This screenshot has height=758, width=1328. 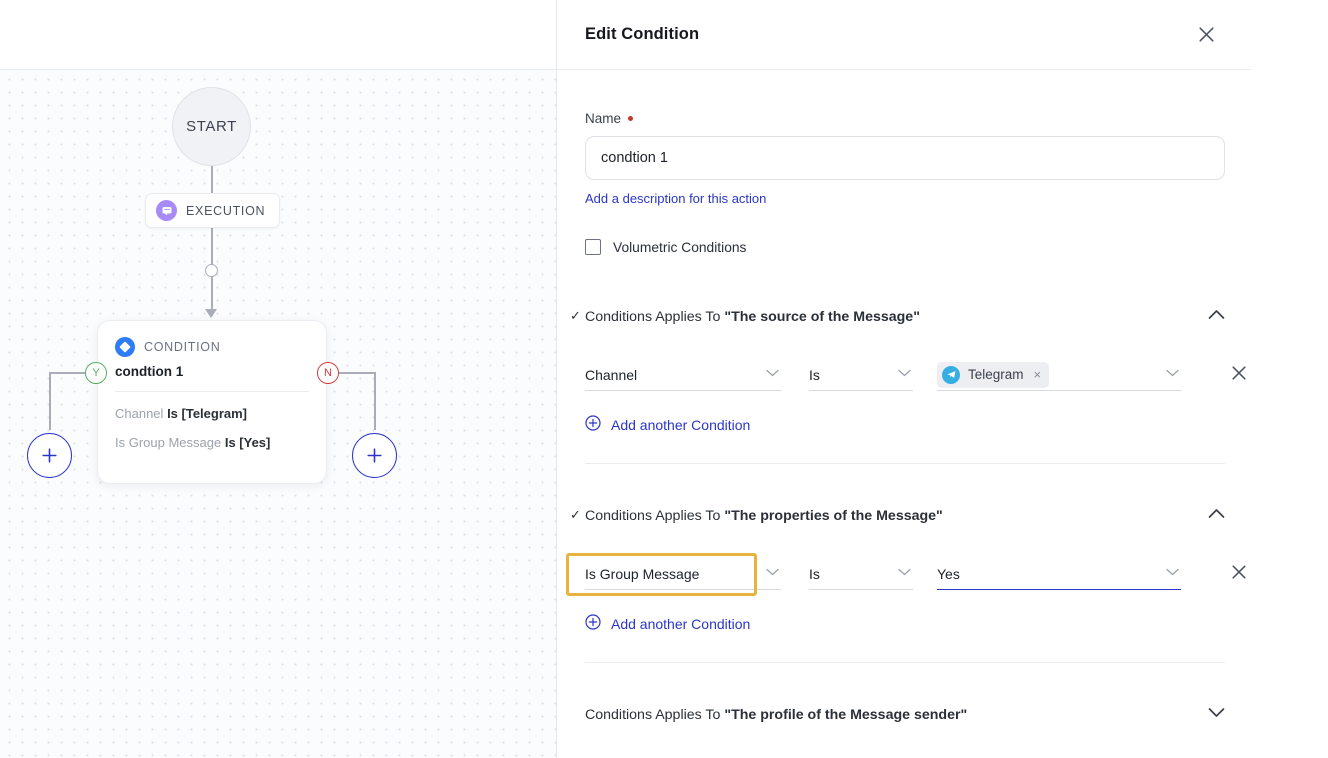 I want to click on condition-node-rule-2-field: Is Group Message, so click(x=168, y=442).